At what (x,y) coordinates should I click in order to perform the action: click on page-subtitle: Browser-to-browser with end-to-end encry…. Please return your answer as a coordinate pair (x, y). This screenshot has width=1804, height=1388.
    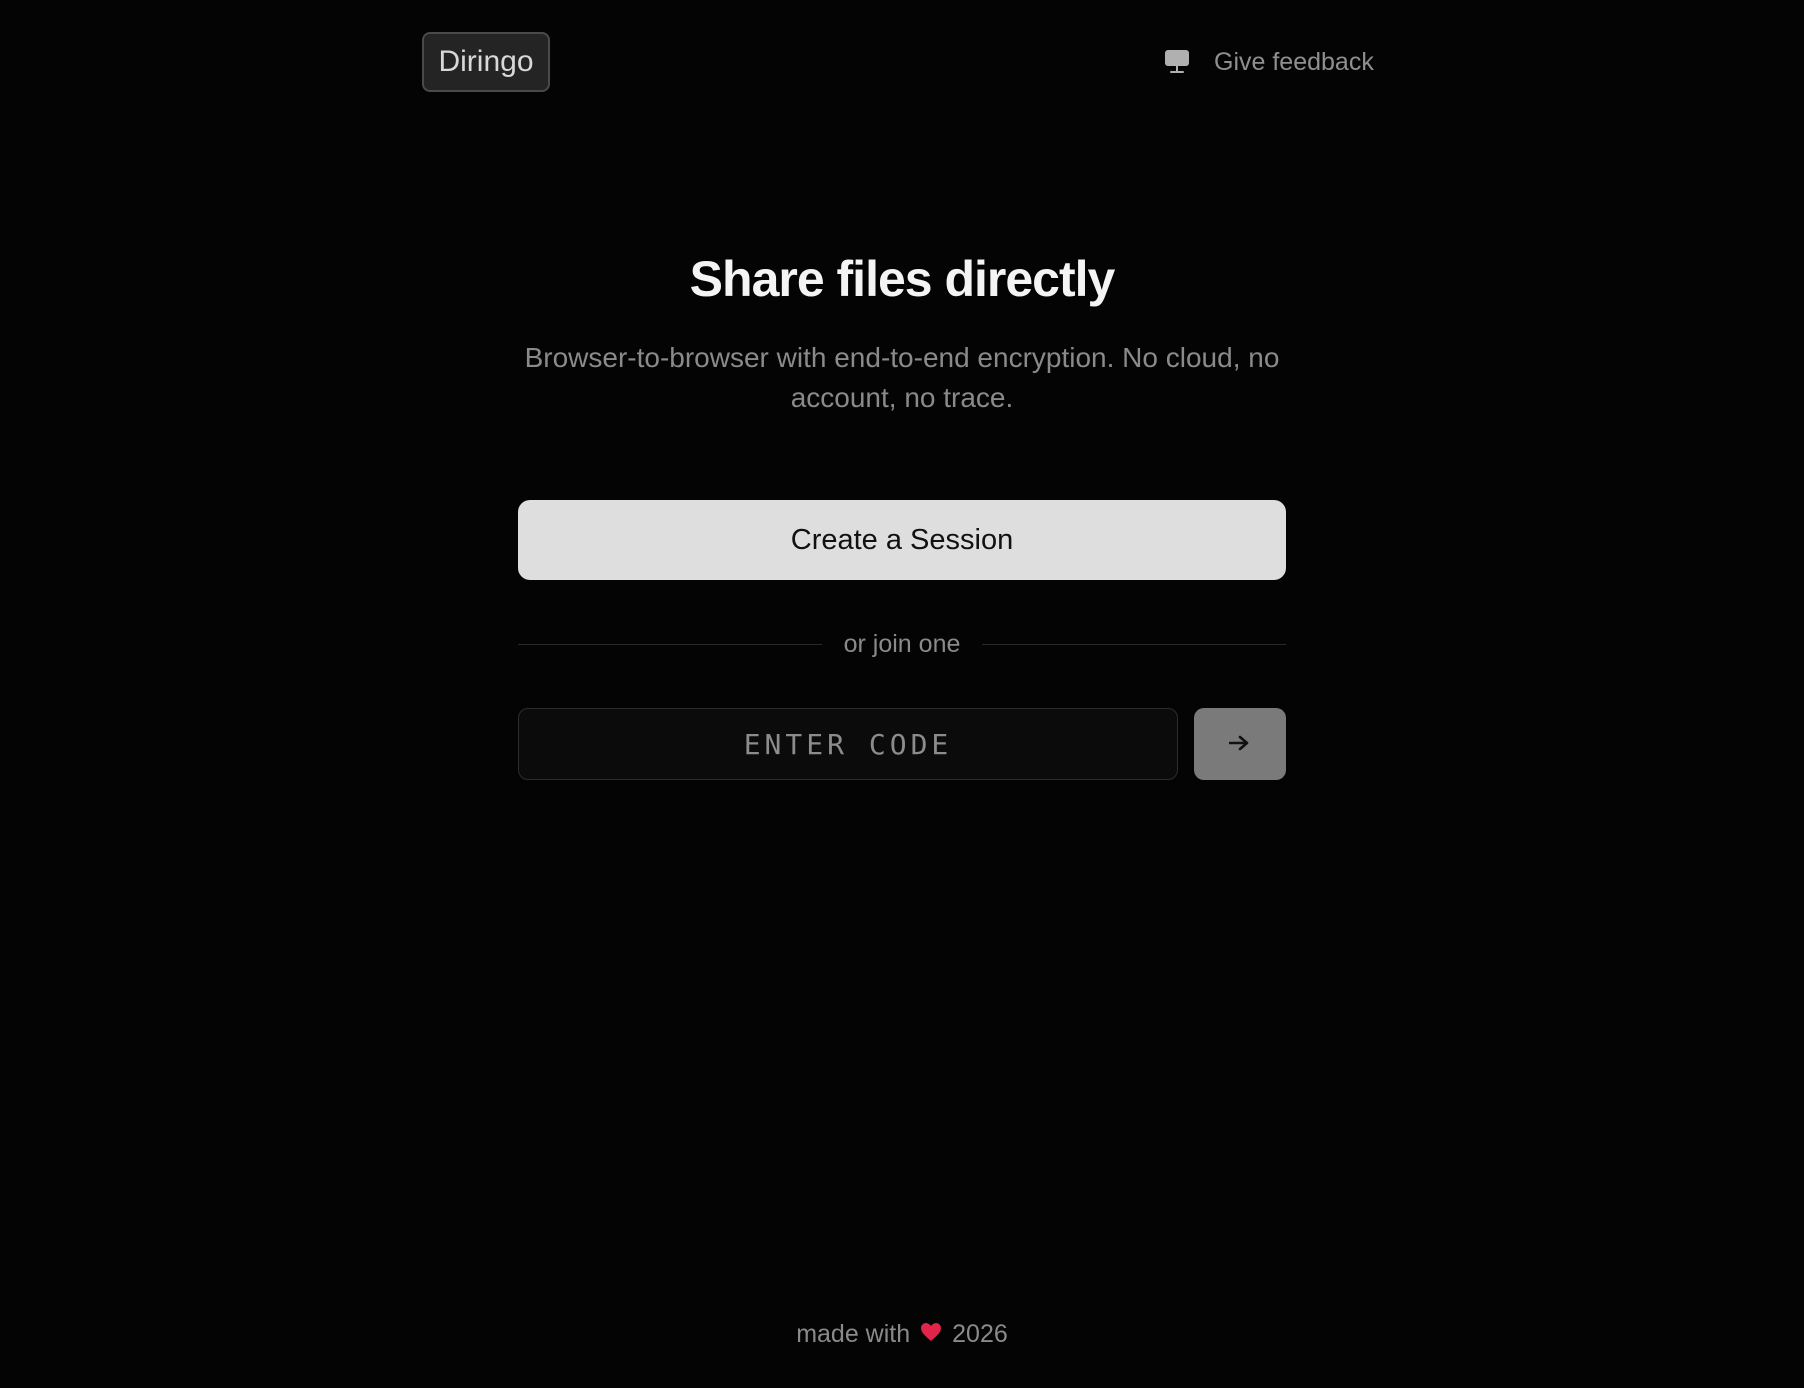
    Looking at the image, I should click on (902, 377).